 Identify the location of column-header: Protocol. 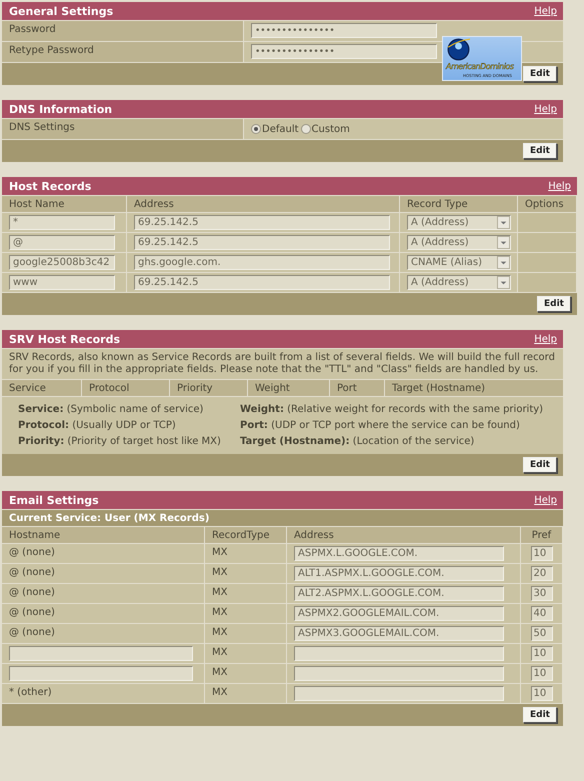
(126, 388).